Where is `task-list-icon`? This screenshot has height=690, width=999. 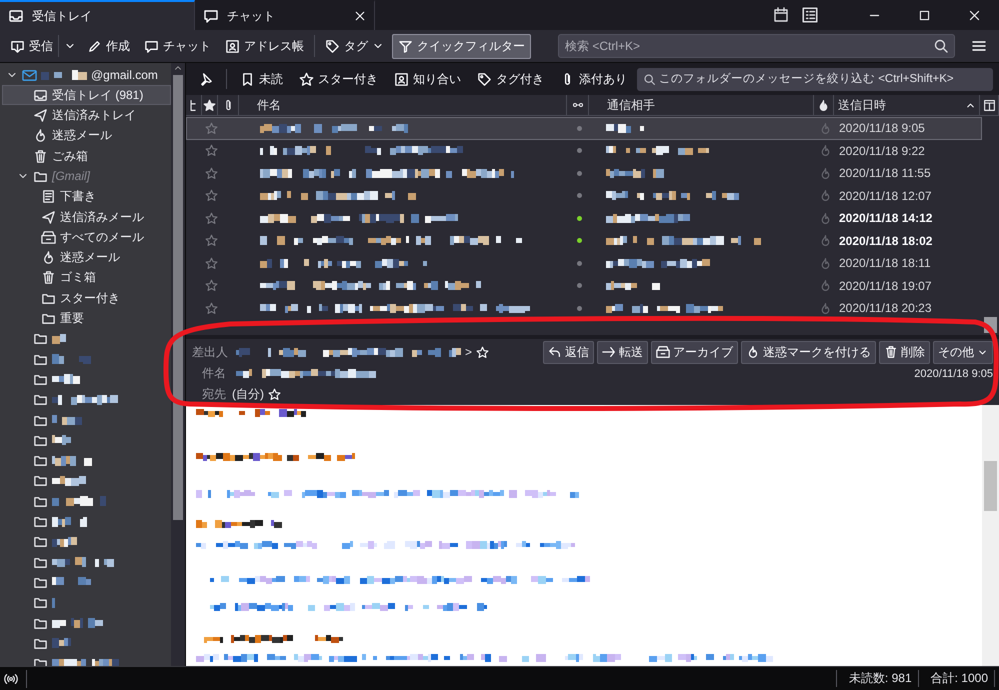 task-list-icon is located at coordinates (810, 15).